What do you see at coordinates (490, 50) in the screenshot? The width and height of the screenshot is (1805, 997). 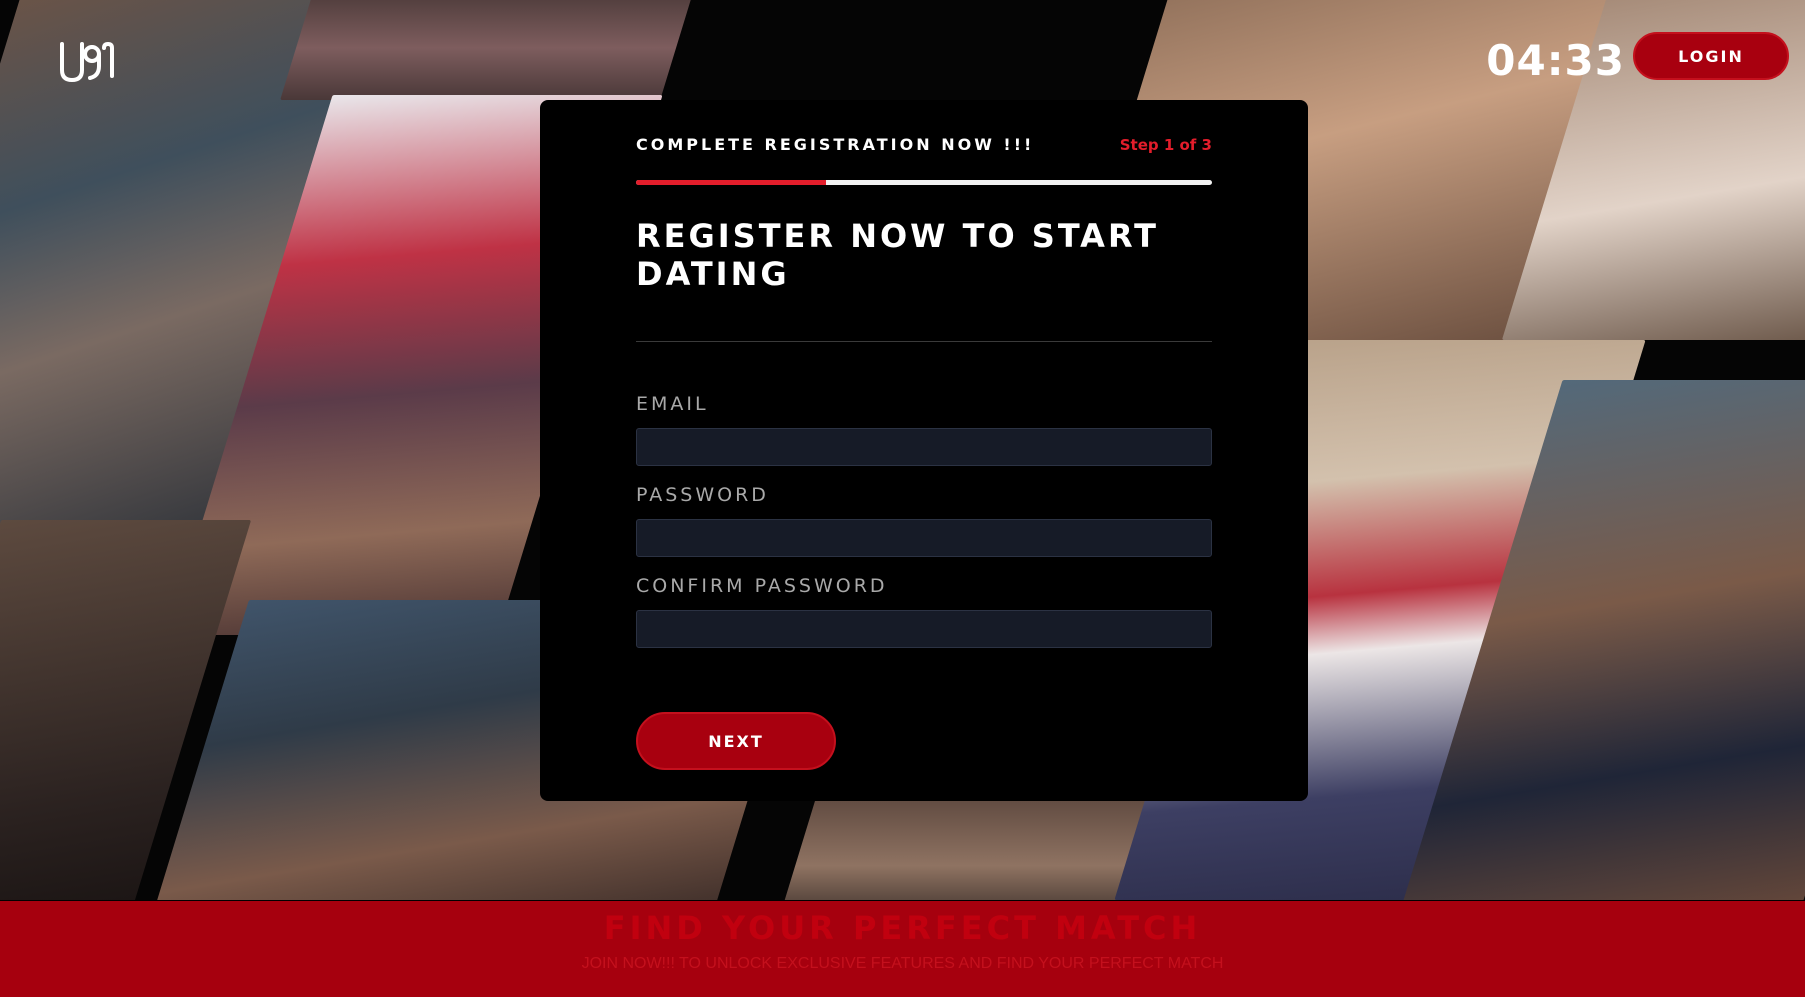 I see `background-photo` at bounding box center [490, 50].